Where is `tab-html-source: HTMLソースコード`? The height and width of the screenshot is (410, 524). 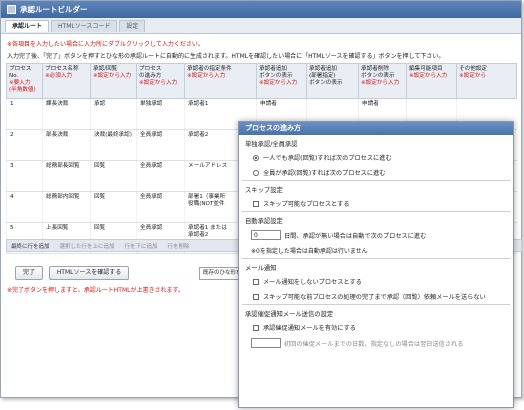 tab-html-source: HTMLソースコード is located at coordinates (84, 26).